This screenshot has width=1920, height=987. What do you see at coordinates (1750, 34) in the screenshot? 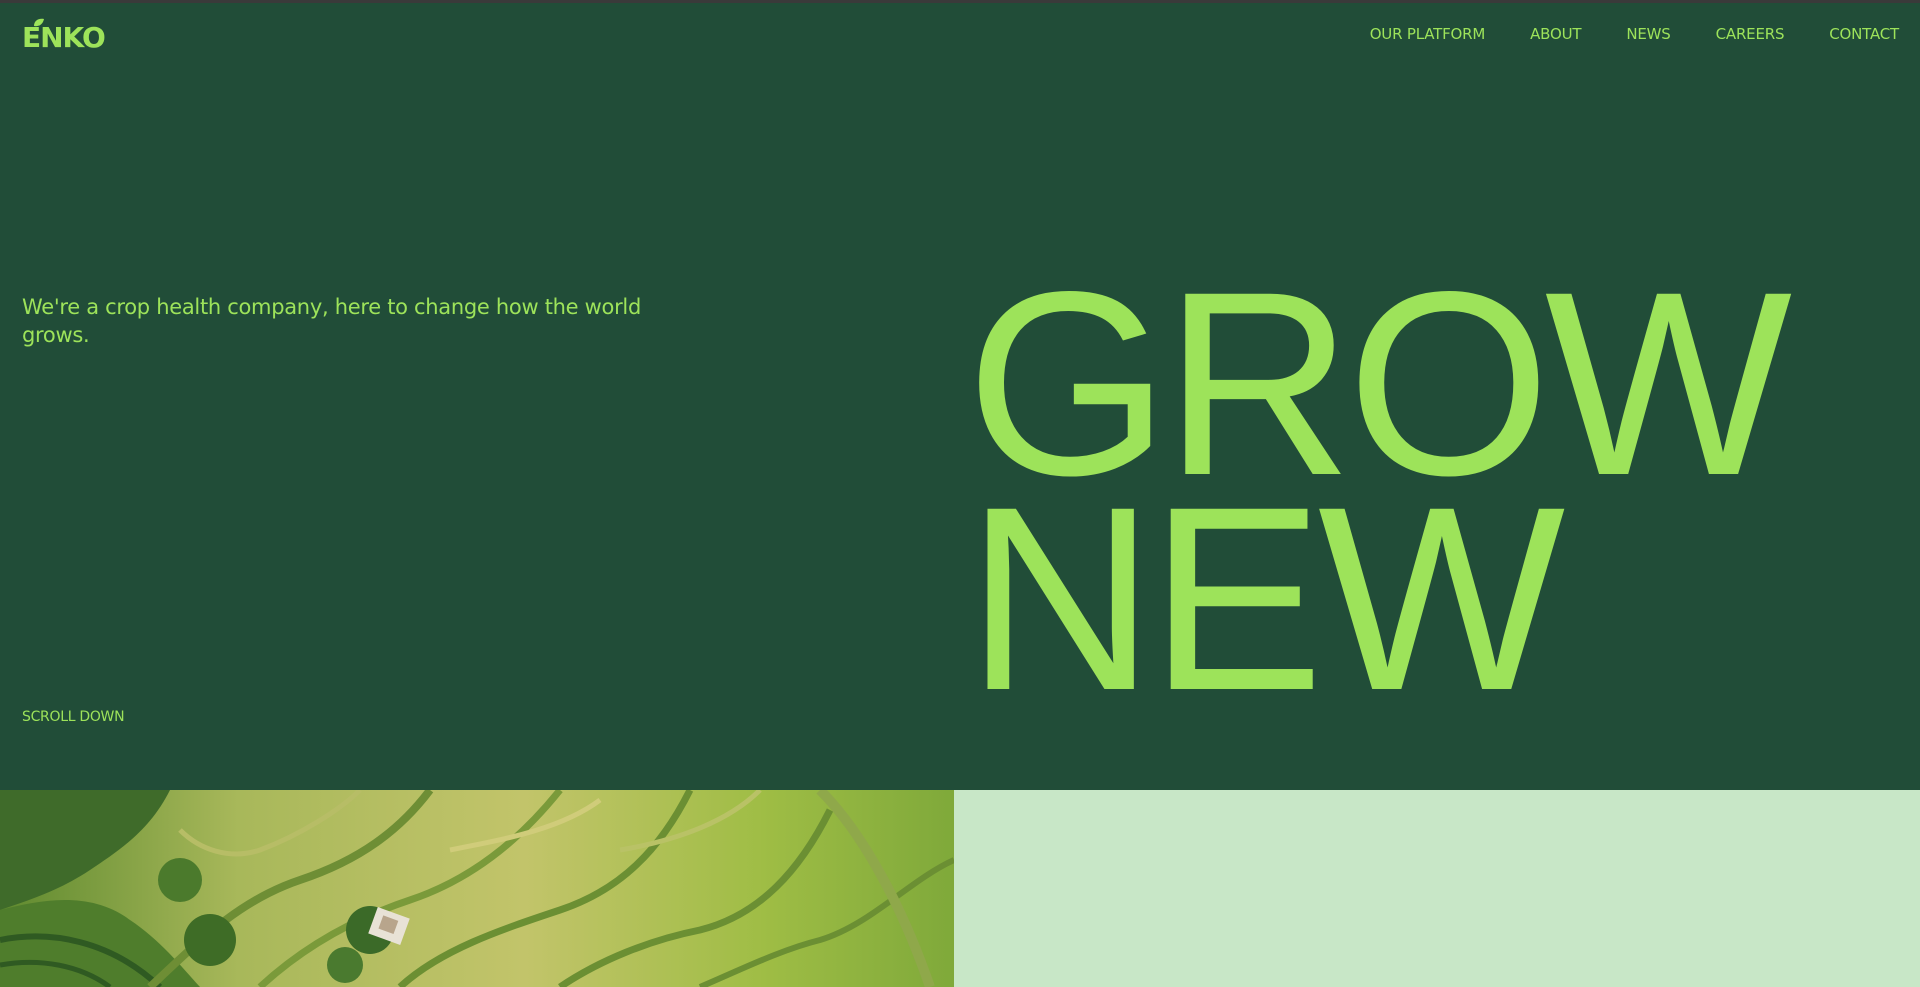
I see `nav-careers: CAREERS` at bounding box center [1750, 34].